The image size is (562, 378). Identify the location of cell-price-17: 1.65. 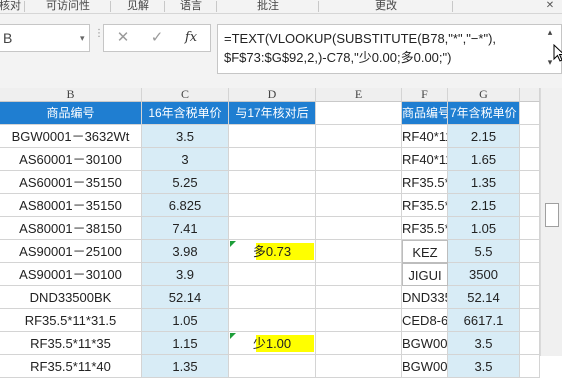
(484, 159).